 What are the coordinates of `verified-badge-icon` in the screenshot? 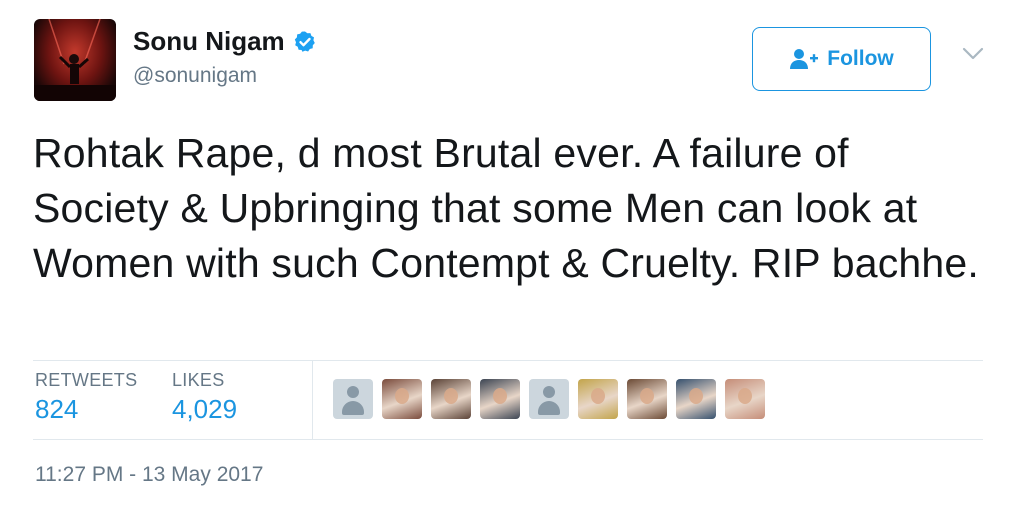 It's located at (304, 41).